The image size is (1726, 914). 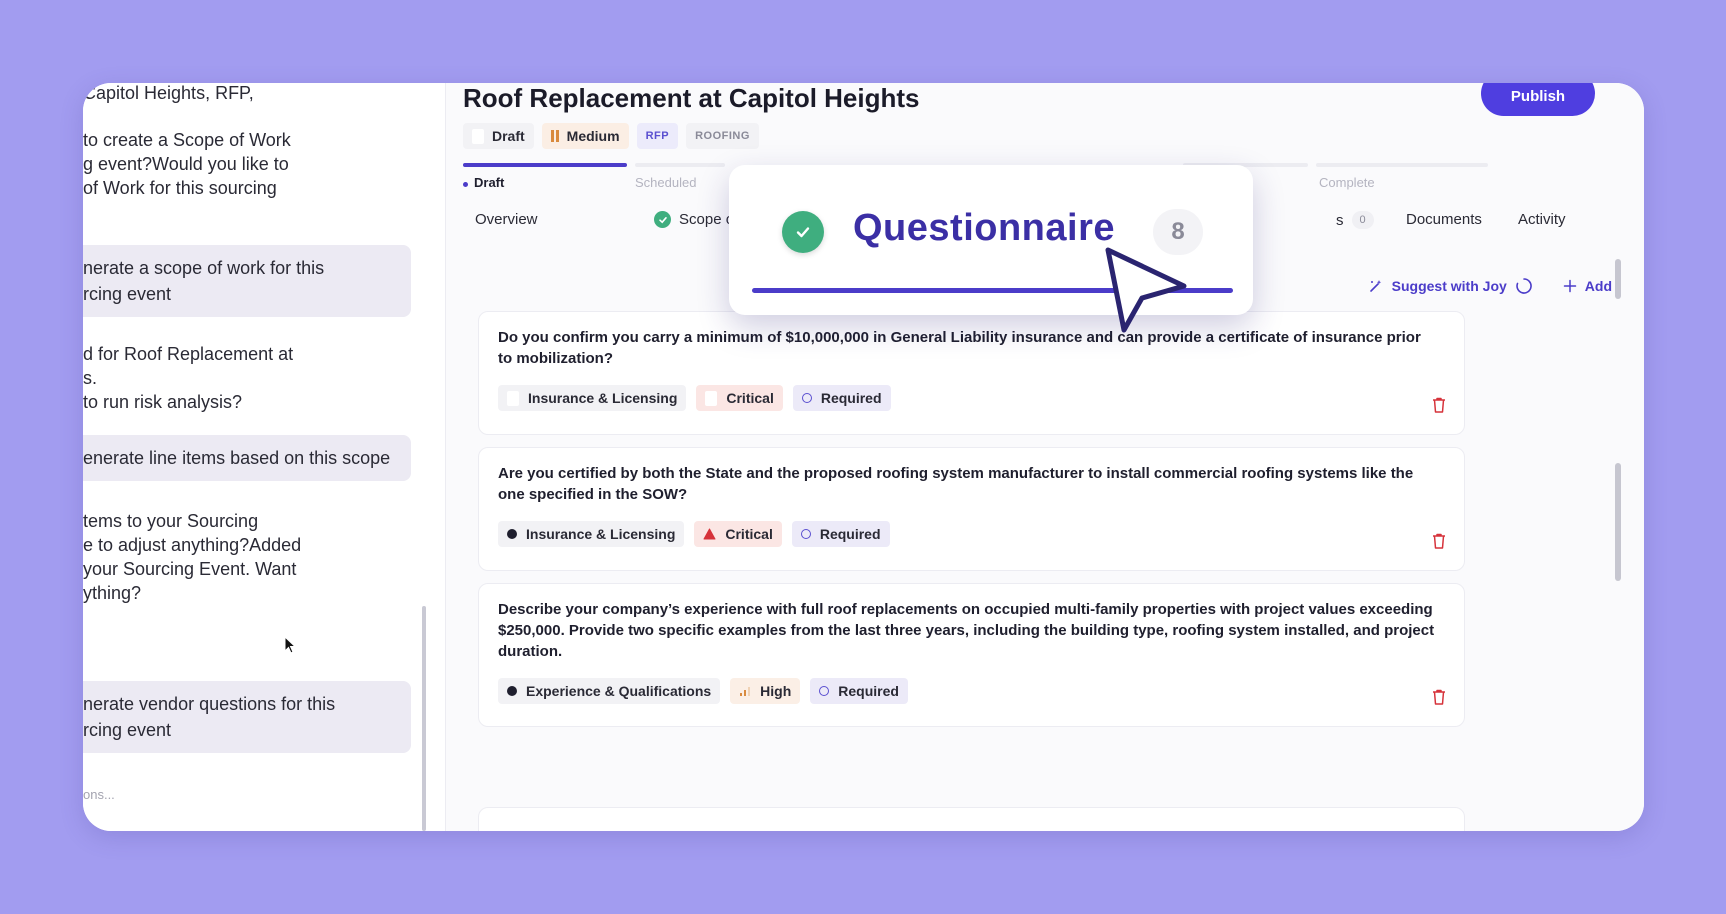 I want to click on chat-message-line: your Sourcing Event. Want, so click(x=190, y=569).